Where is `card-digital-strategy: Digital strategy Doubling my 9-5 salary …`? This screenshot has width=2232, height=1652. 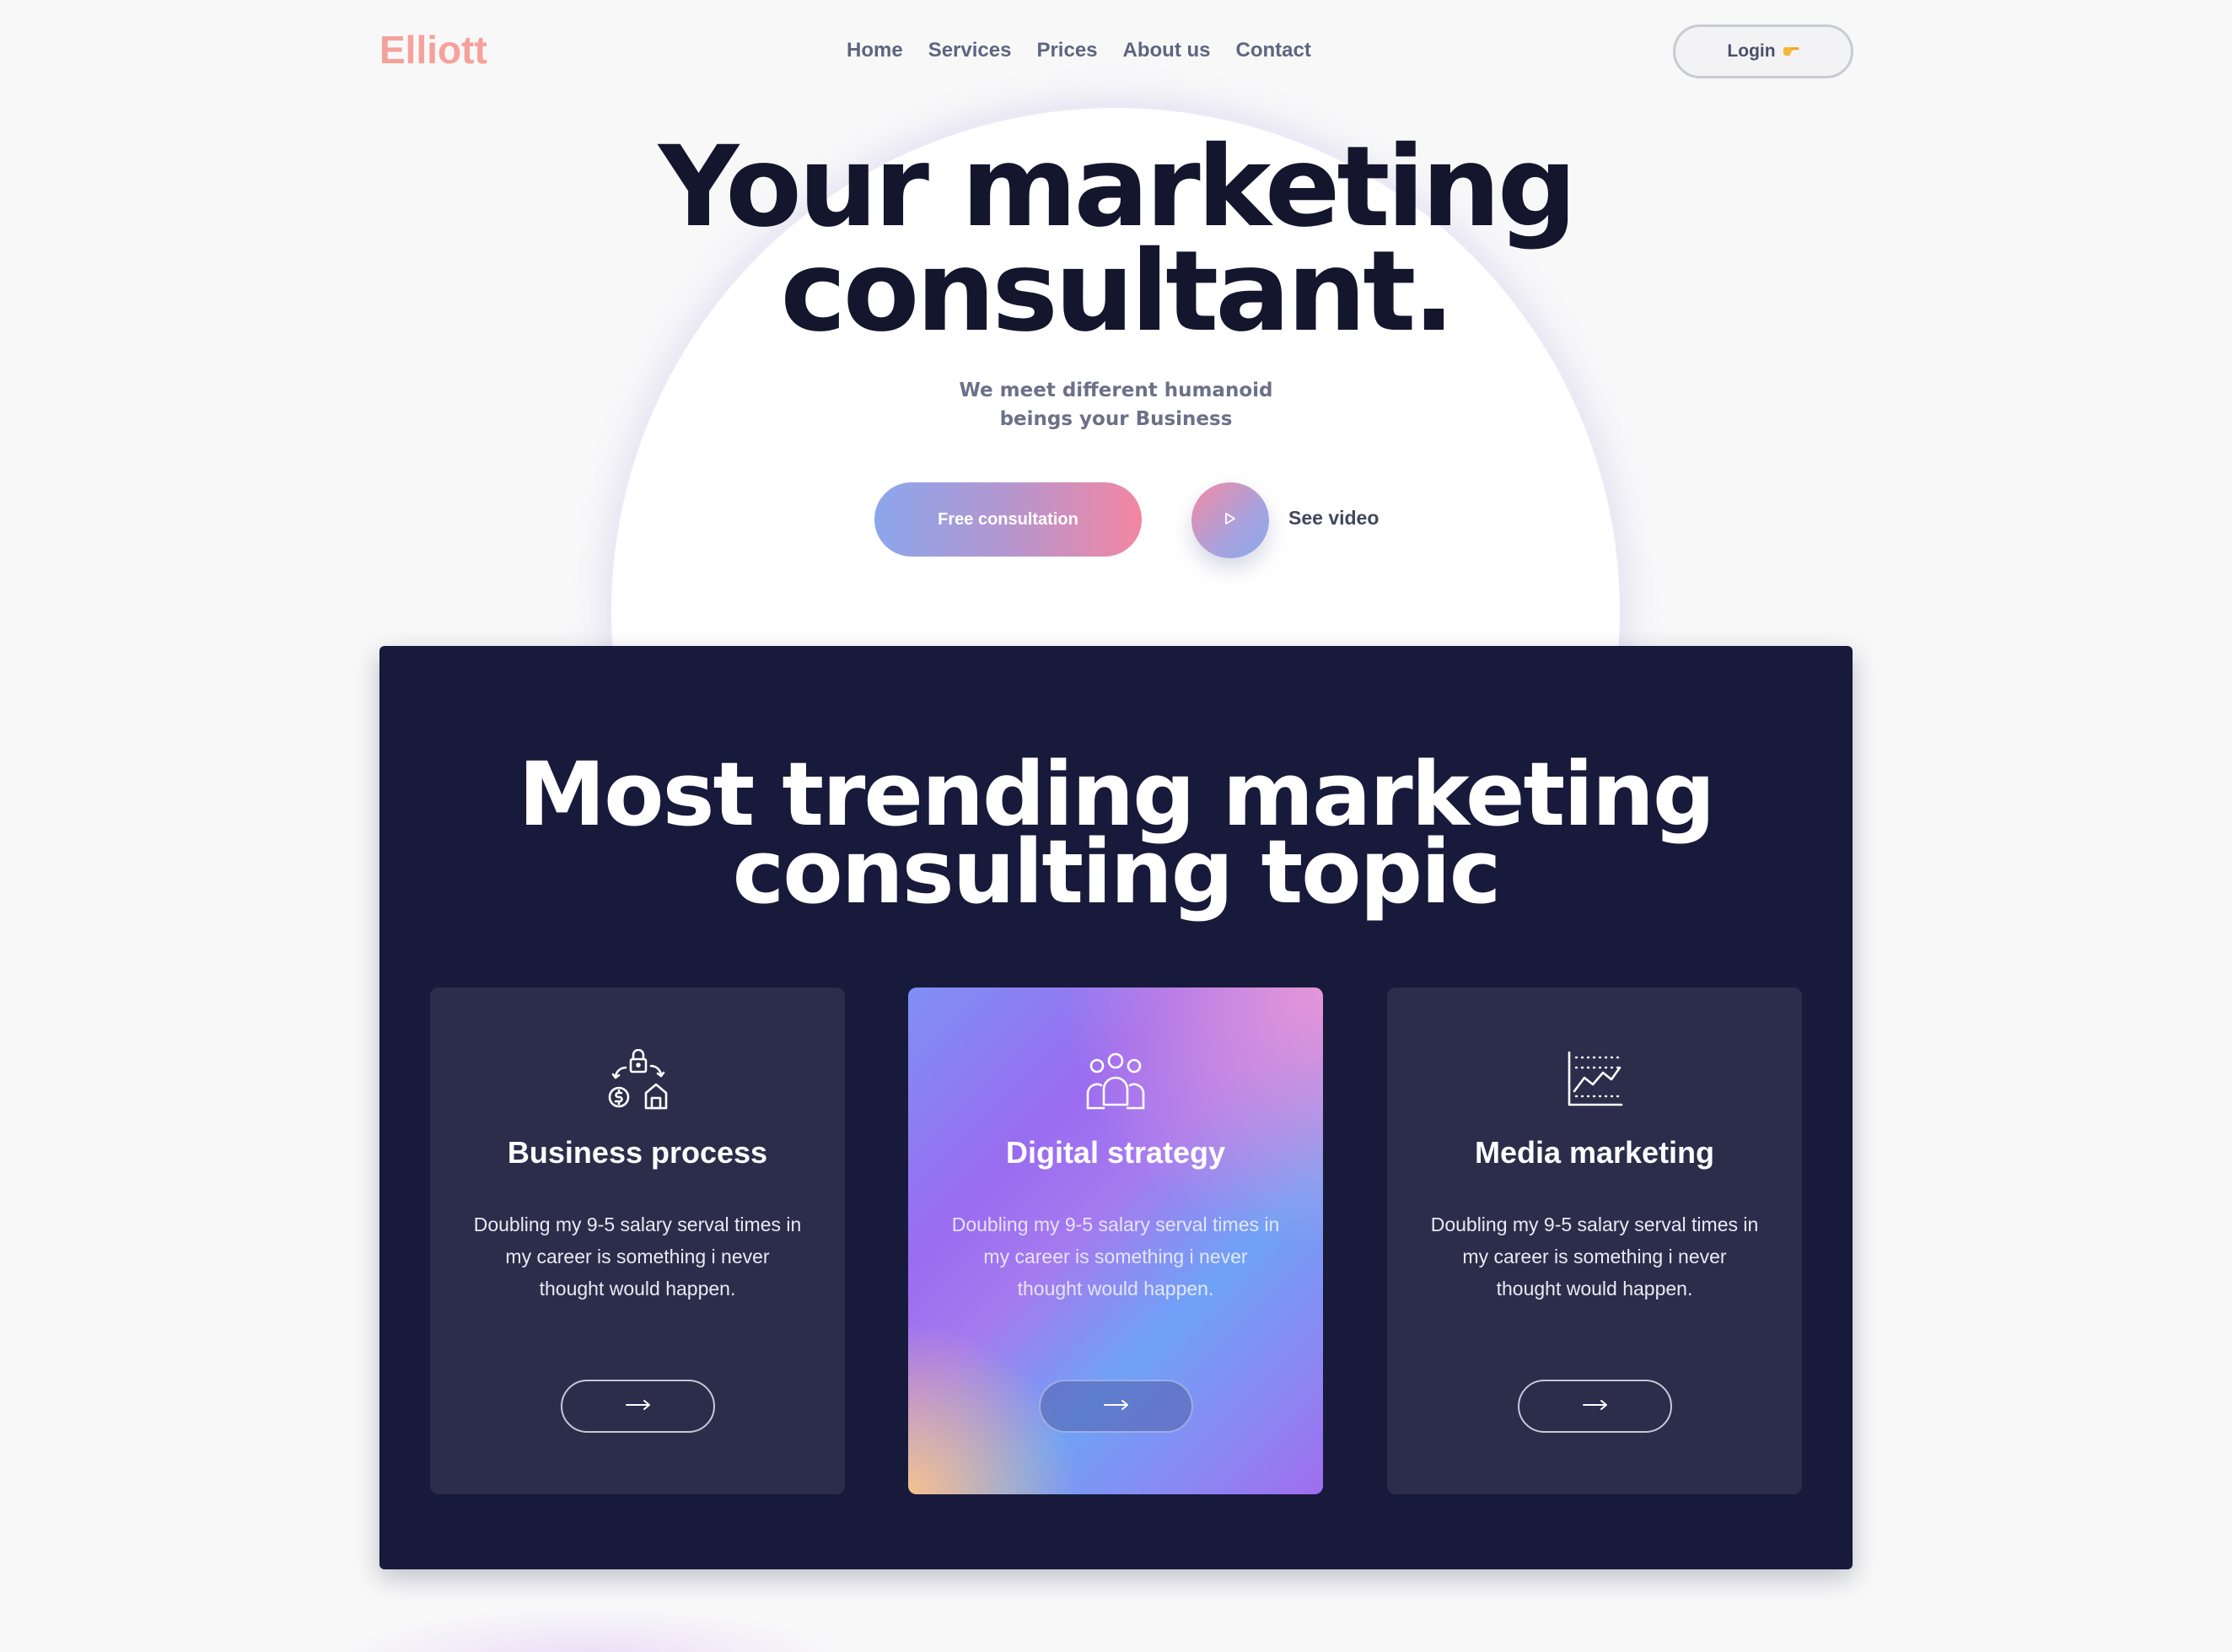
card-digital-strategy: Digital strategy Doubling my 9-5 salary … is located at coordinates (1115, 1241).